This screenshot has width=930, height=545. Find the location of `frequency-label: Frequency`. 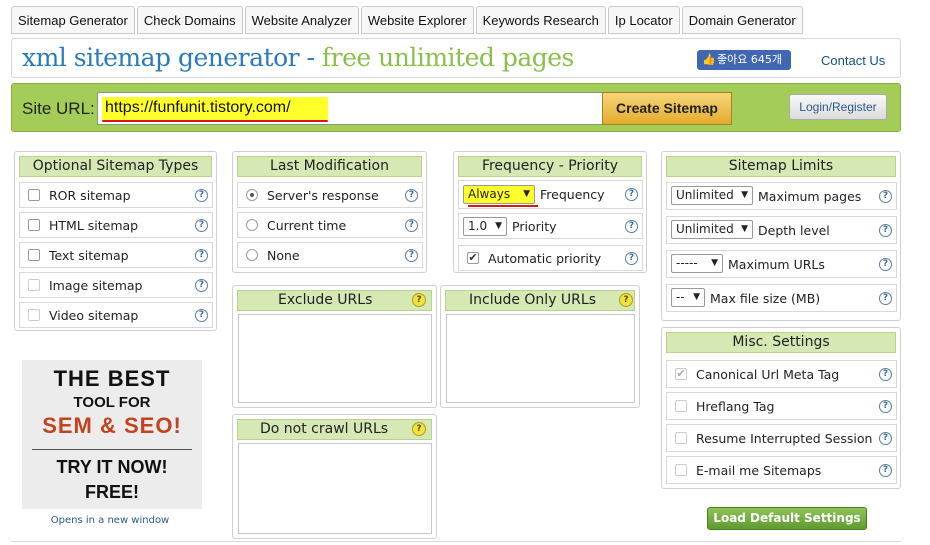

frequency-label: Frequency is located at coordinates (572, 194).